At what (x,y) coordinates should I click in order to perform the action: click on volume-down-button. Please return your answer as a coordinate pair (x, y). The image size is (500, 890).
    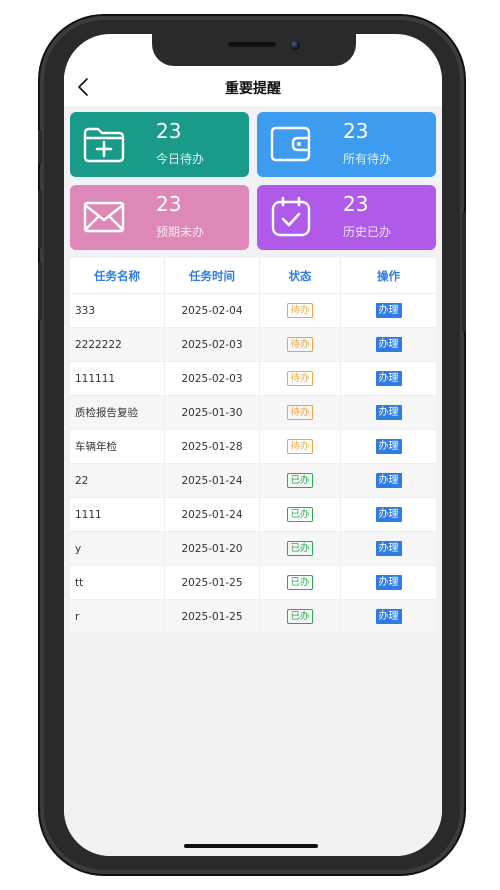
    Looking at the image, I should click on (40, 291).